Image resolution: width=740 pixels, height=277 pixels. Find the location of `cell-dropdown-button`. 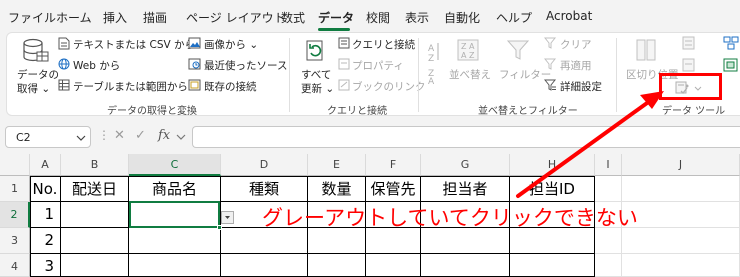

cell-dropdown-button is located at coordinates (227, 217).